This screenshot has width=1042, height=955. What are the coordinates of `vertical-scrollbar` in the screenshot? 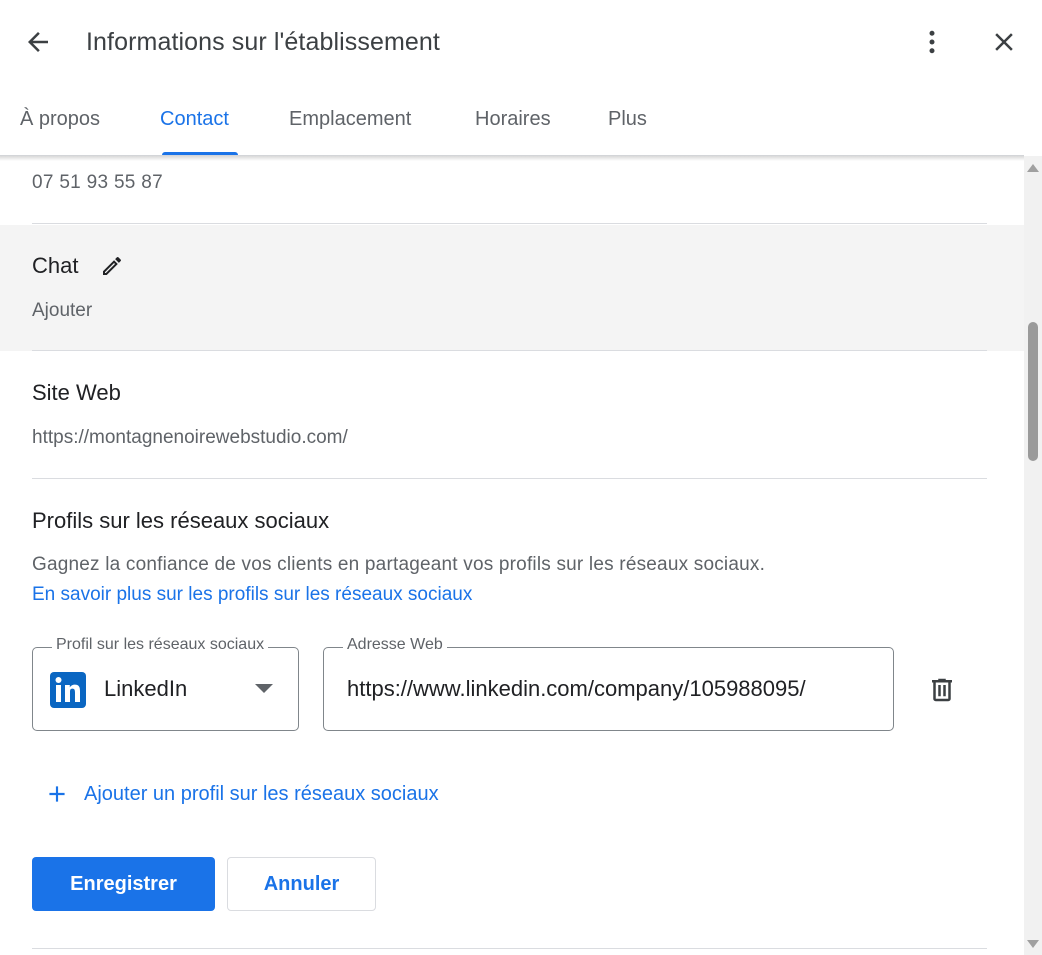 It's located at (1033, 555).